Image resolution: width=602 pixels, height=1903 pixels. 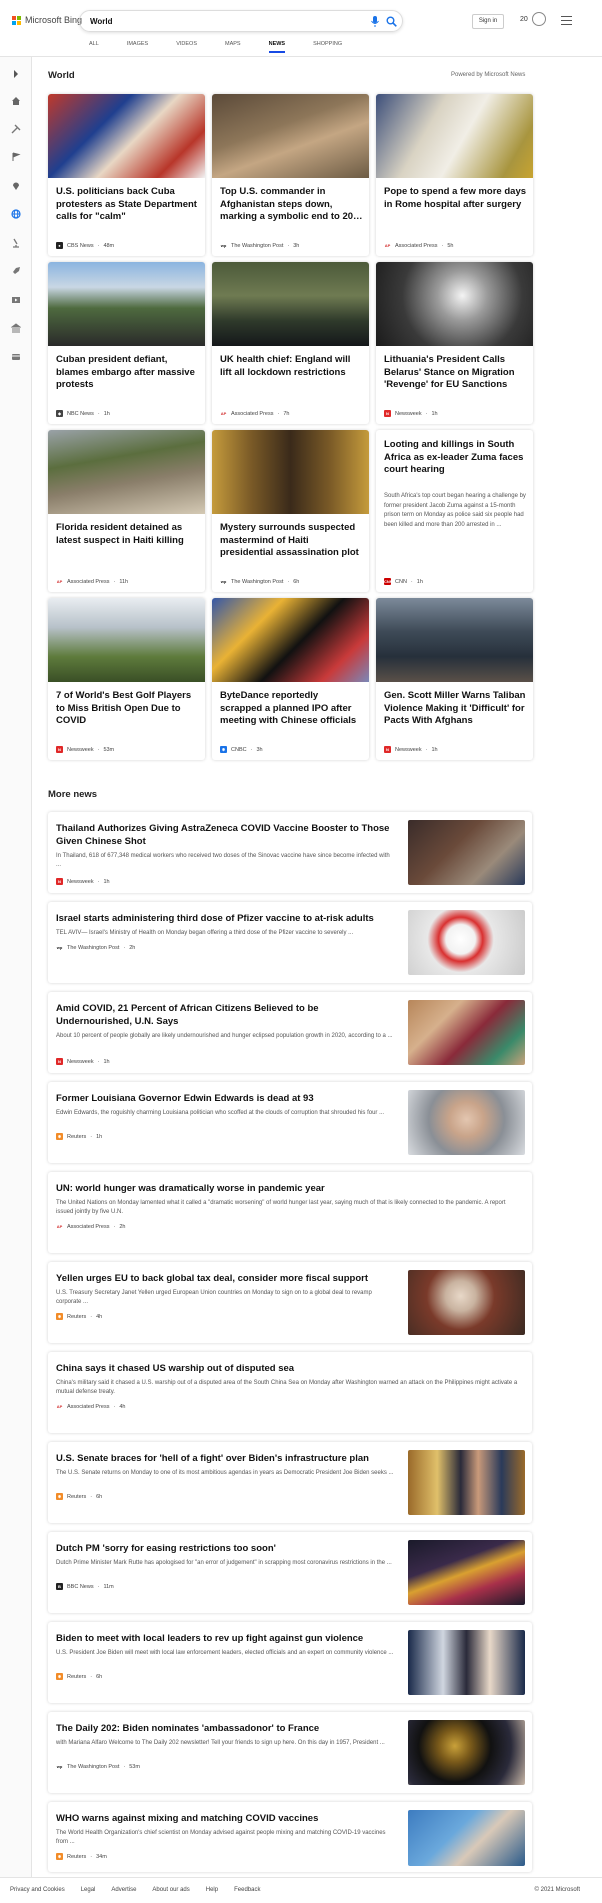 I want to click on news-source: AP Associated Press · 4h, so click(x=91, y=1406).